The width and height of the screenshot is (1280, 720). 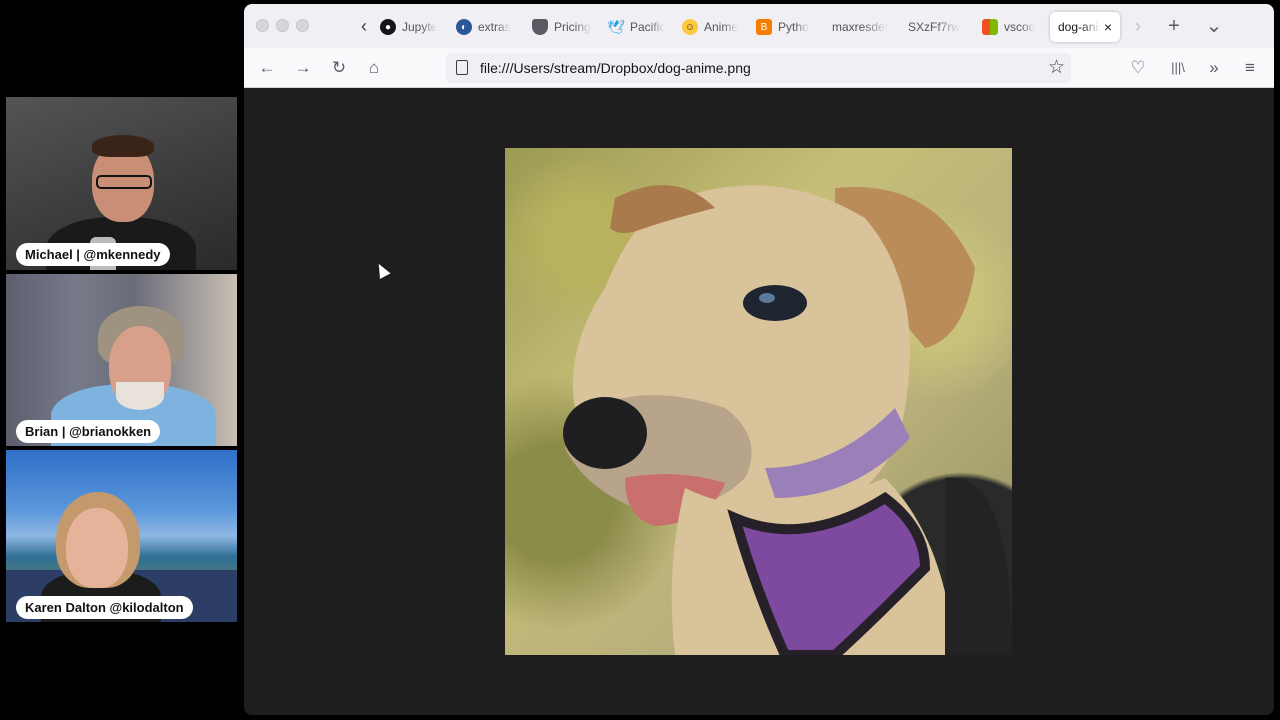 I want to click on tab-vscode: vscod, so click(x=1011, y=27).